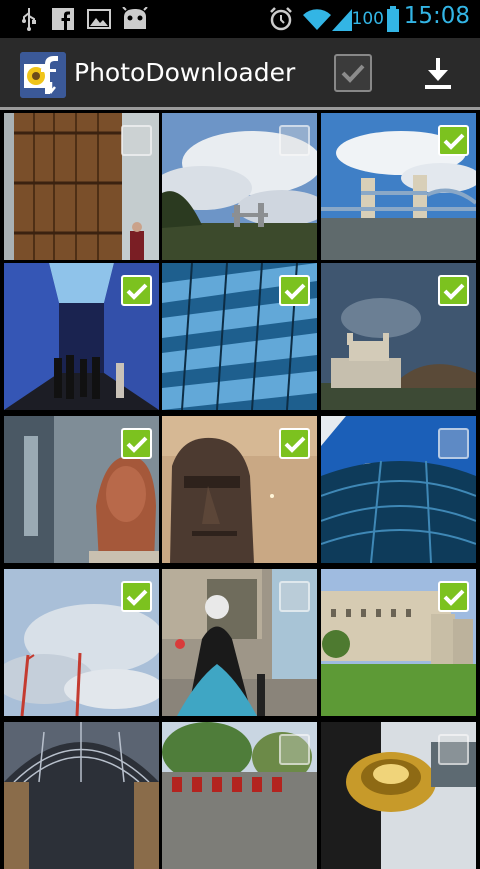 The height and width of the screenshot is (869, 480). What do you see at coordinates (436, 16) in the screenshot?
I see `status-clock: 15:08` at bounding box center [436, 16].